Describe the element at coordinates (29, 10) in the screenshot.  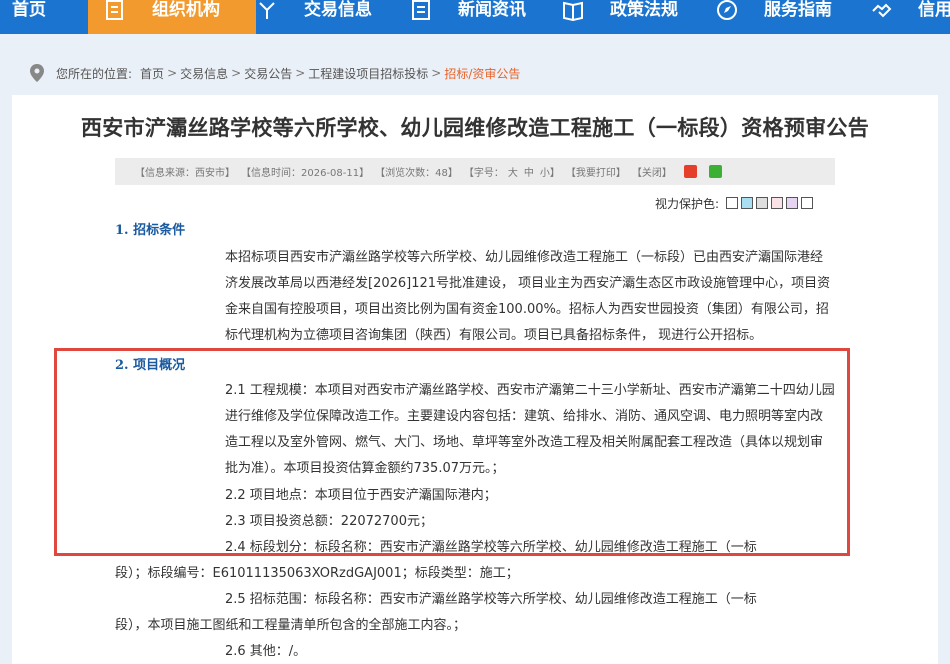
I see `nav-item-label: 首页` at that location.